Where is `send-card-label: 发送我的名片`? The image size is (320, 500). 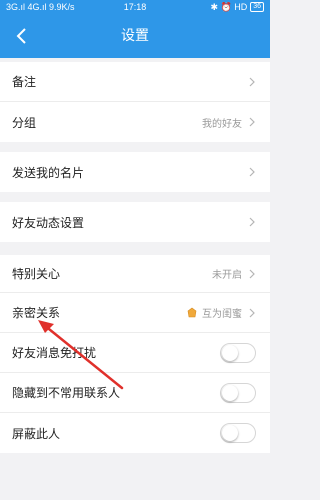
send-card-label: 发送我的名片 is located at coordinates (48, 172).